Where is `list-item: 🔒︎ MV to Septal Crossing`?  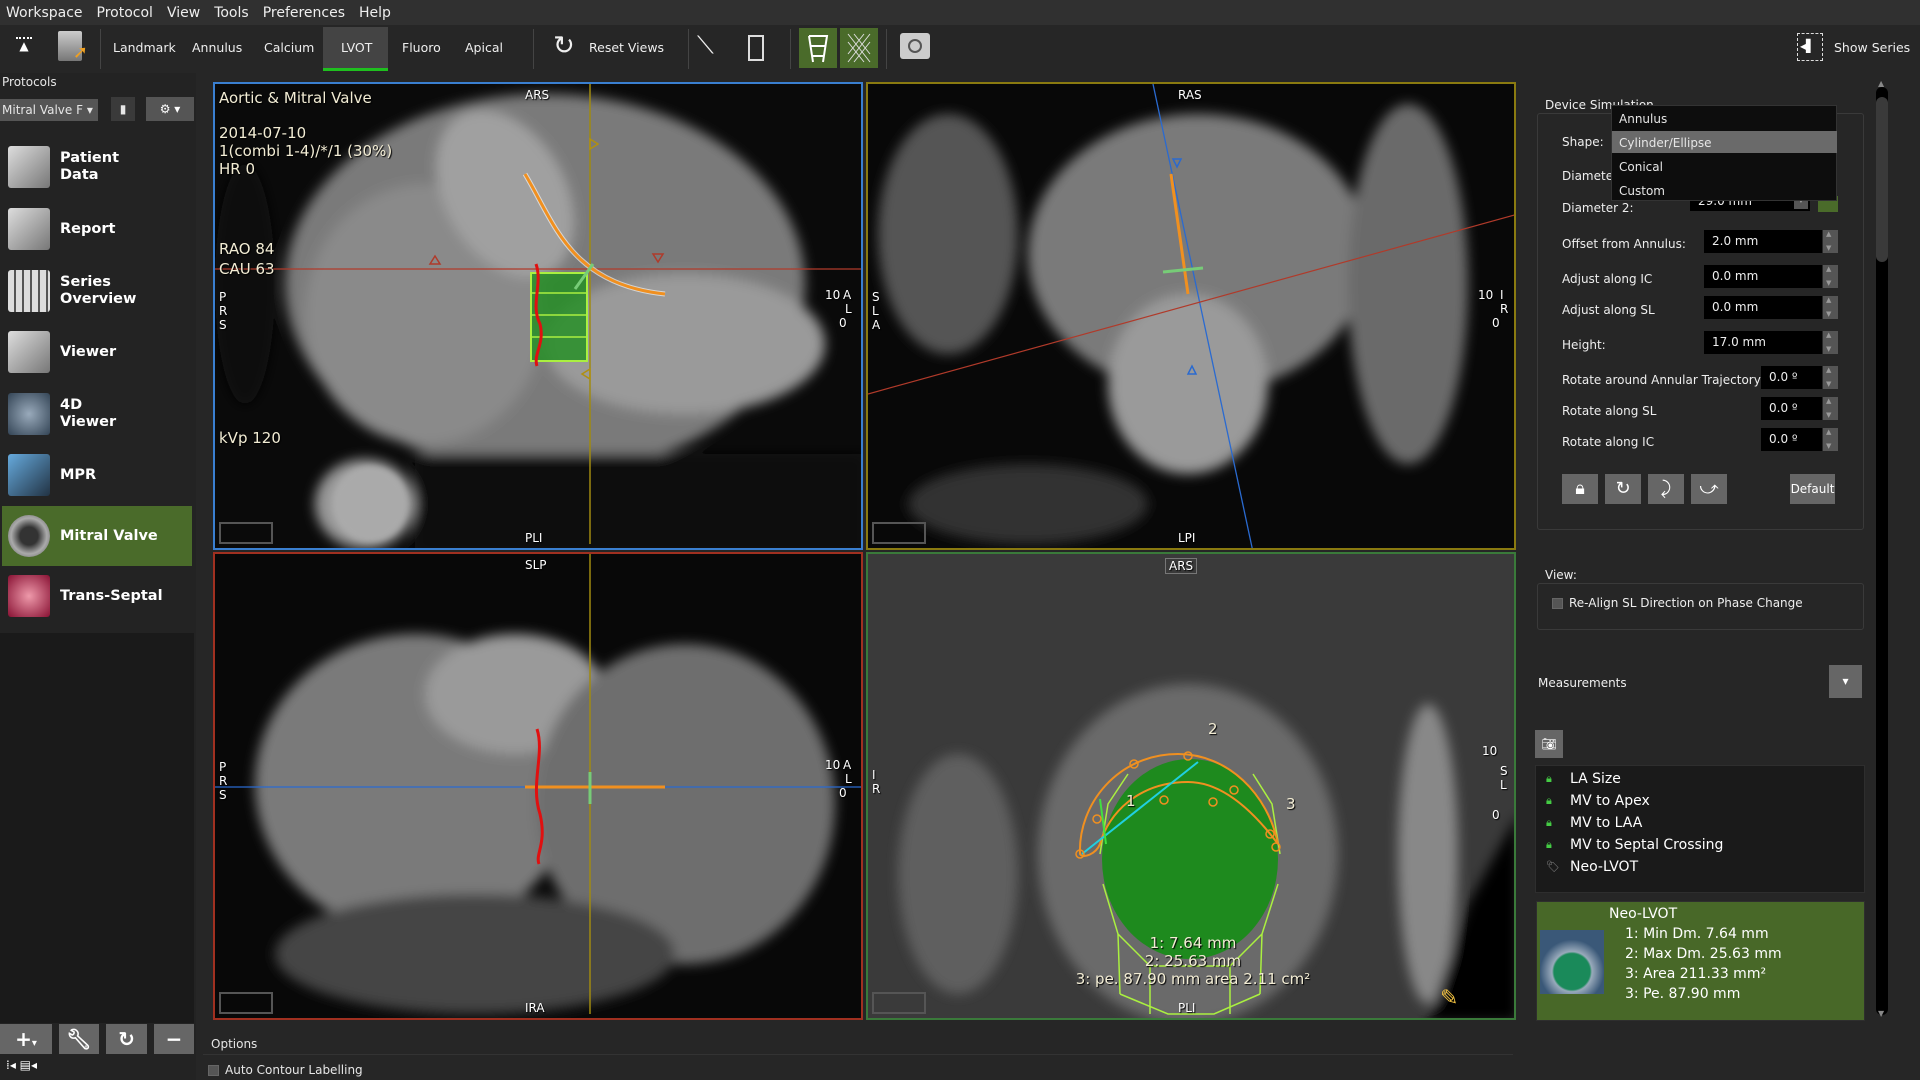 list-item: 🔒︎ MV to Septal Crossing is located at coordinates (1634, 845).